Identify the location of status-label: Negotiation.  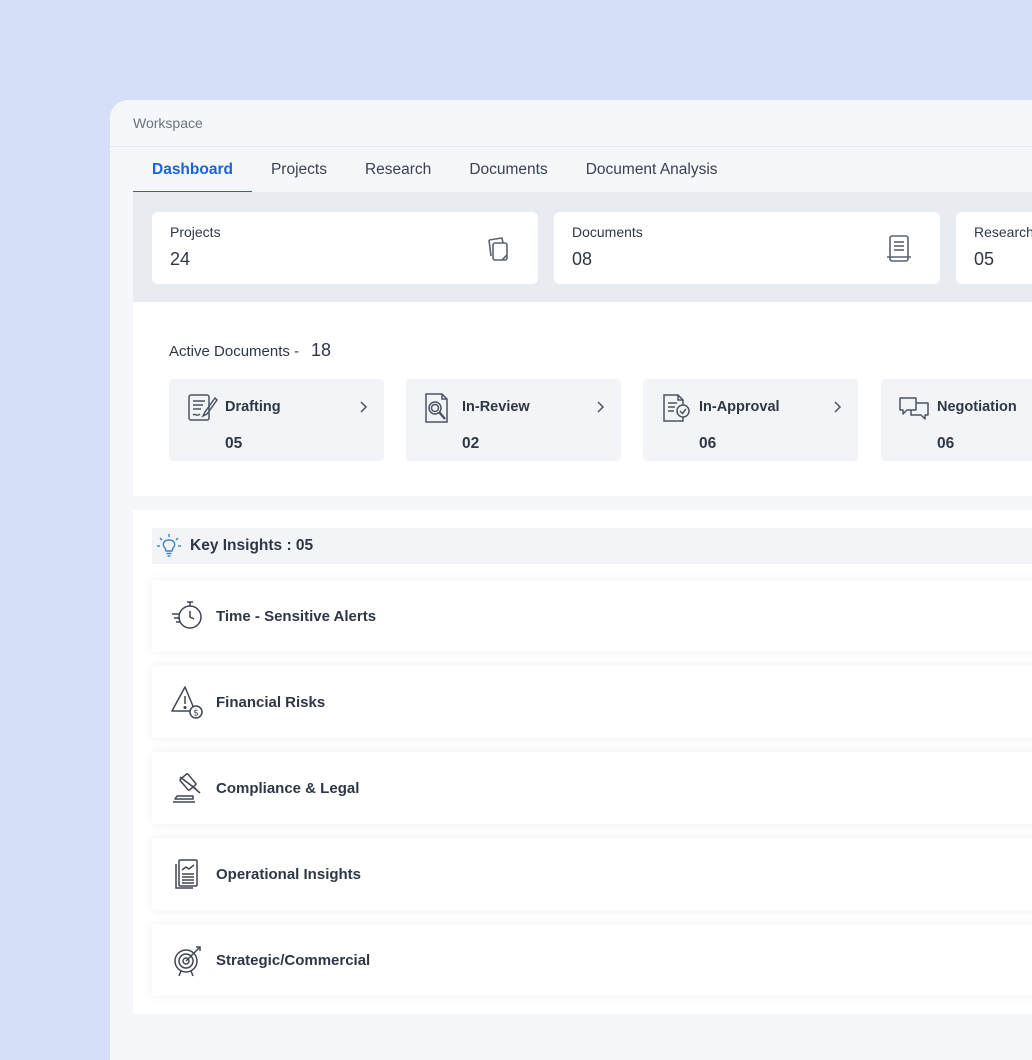
(977, 407).